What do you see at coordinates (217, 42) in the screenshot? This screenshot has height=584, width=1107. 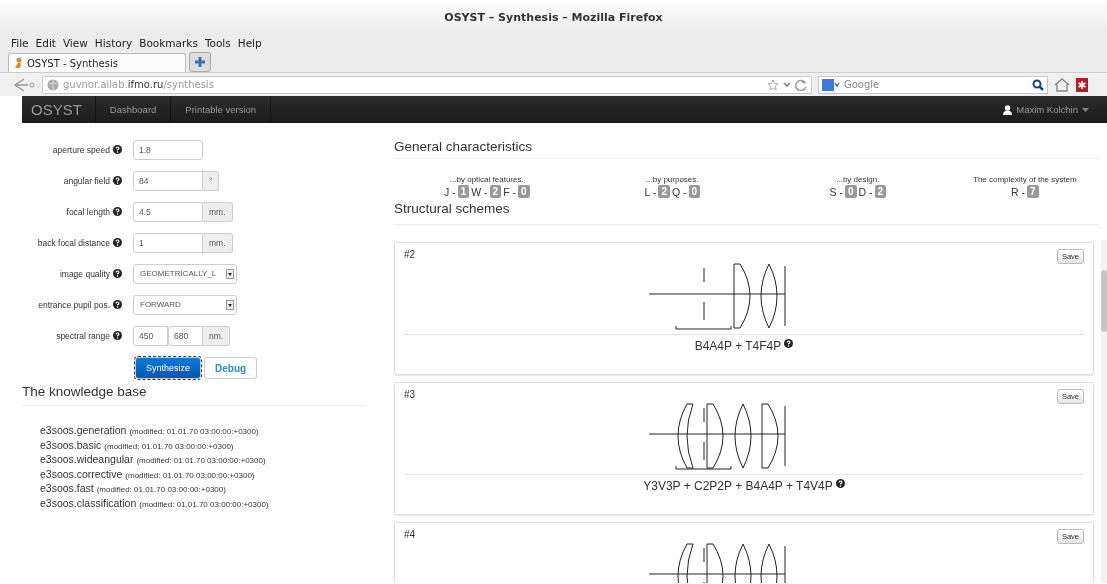 I see `menu-item: Tools` at bounding box center [217, 42].